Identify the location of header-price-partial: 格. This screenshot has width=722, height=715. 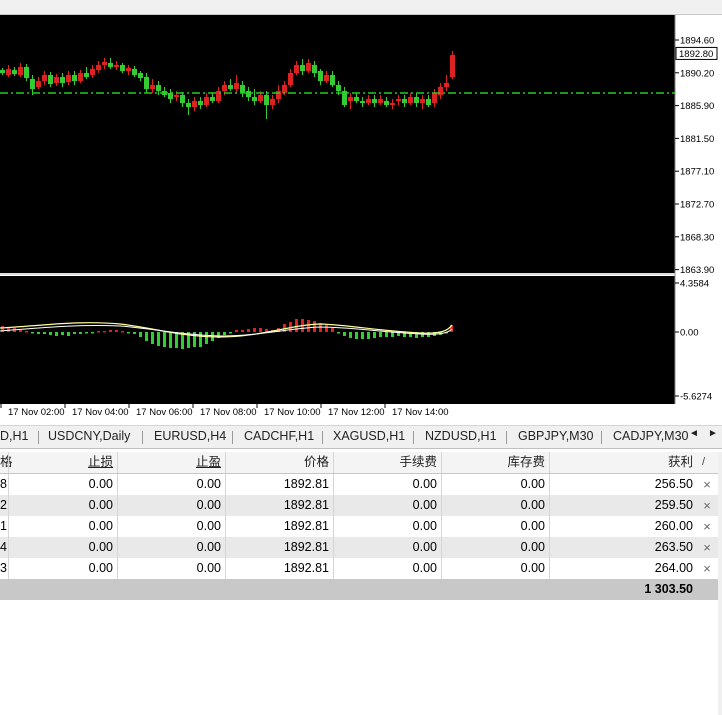
(6, 462).